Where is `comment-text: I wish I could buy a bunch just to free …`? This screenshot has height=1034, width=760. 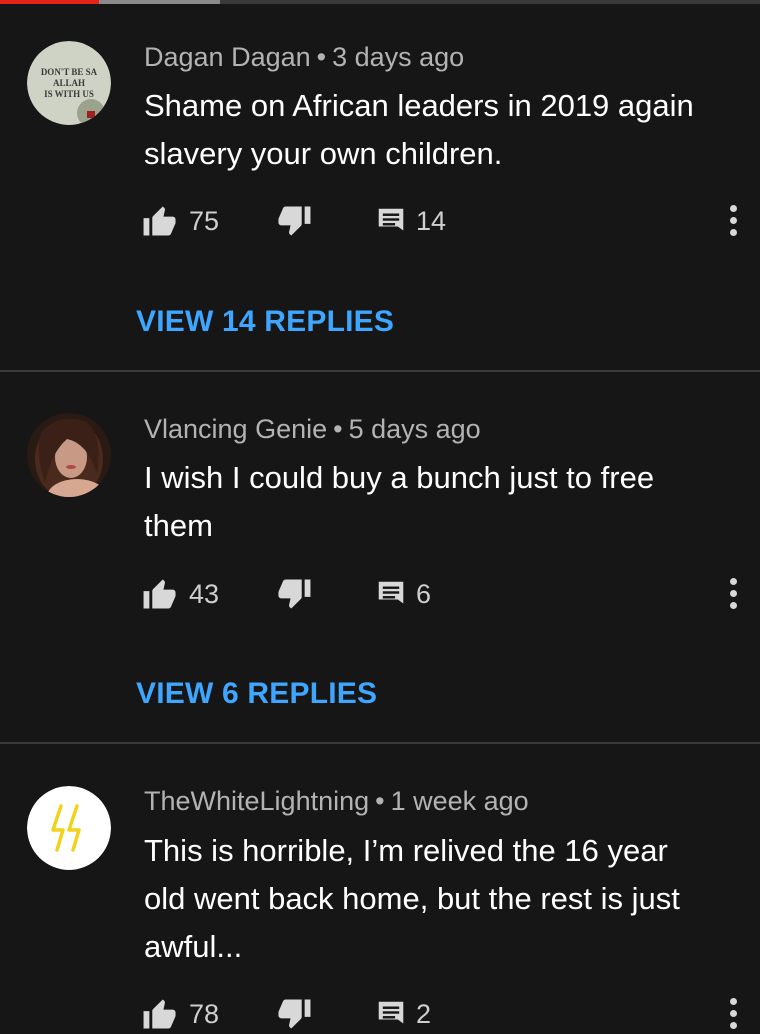
comment-text: I wish I could buy a bunch just to free … is located at coordinates (439, 502).